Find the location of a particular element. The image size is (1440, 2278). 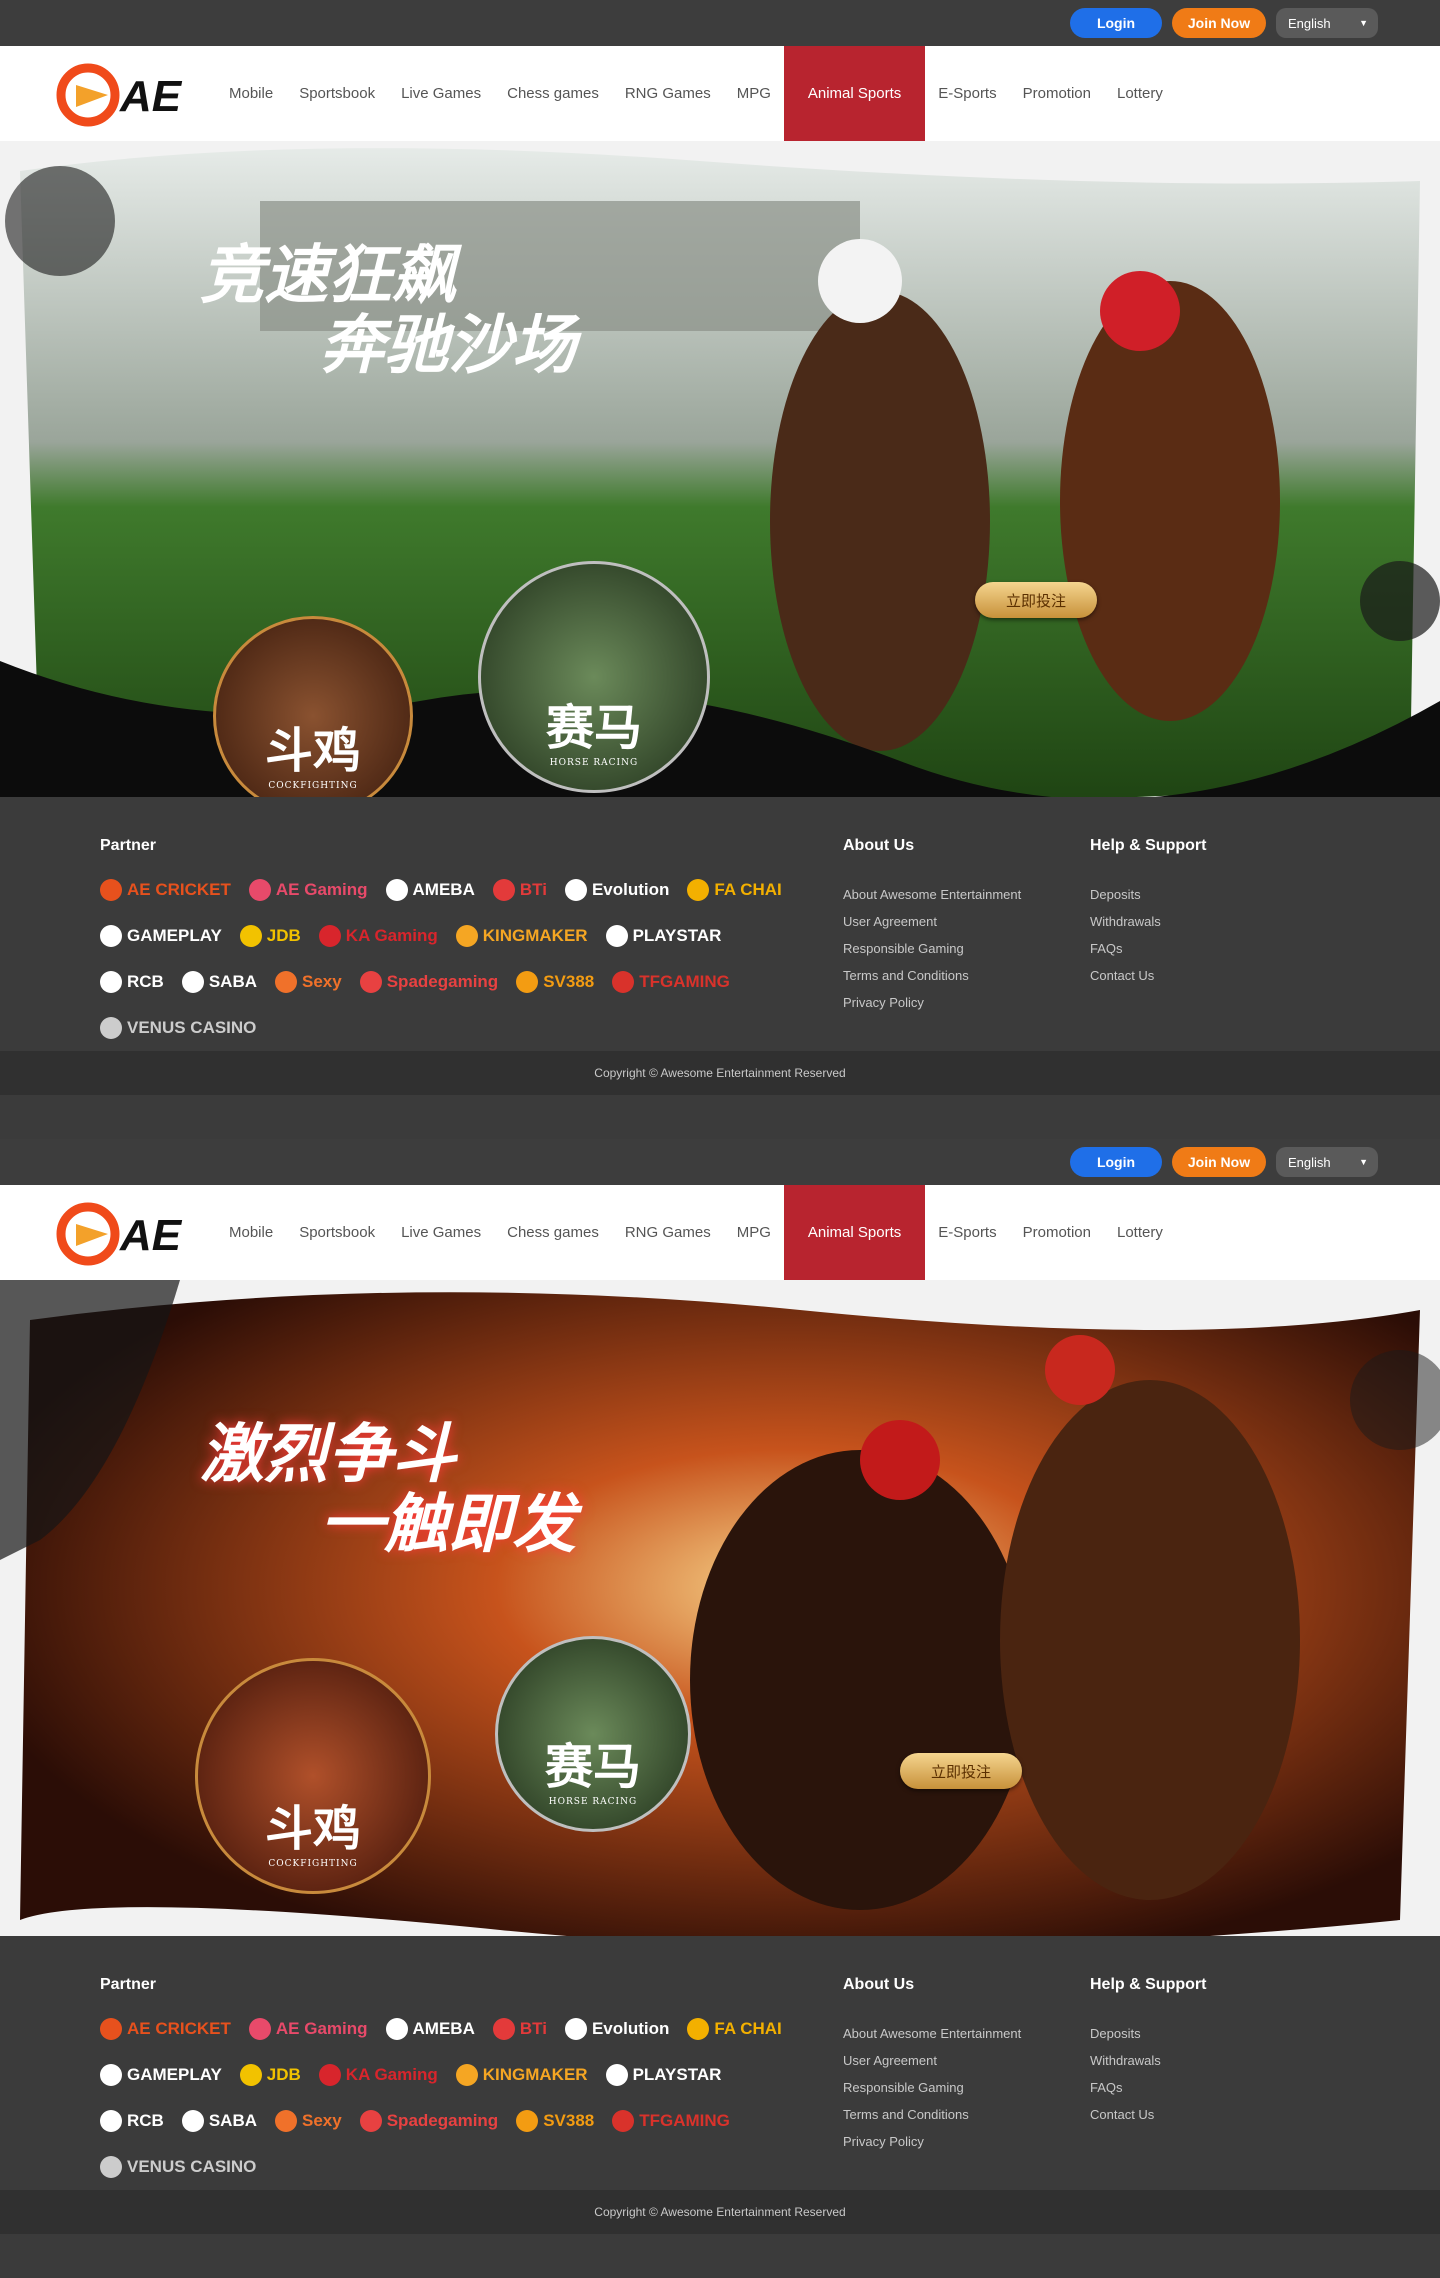

help-title: Help & Support is located at coordinates (1148, 1984).